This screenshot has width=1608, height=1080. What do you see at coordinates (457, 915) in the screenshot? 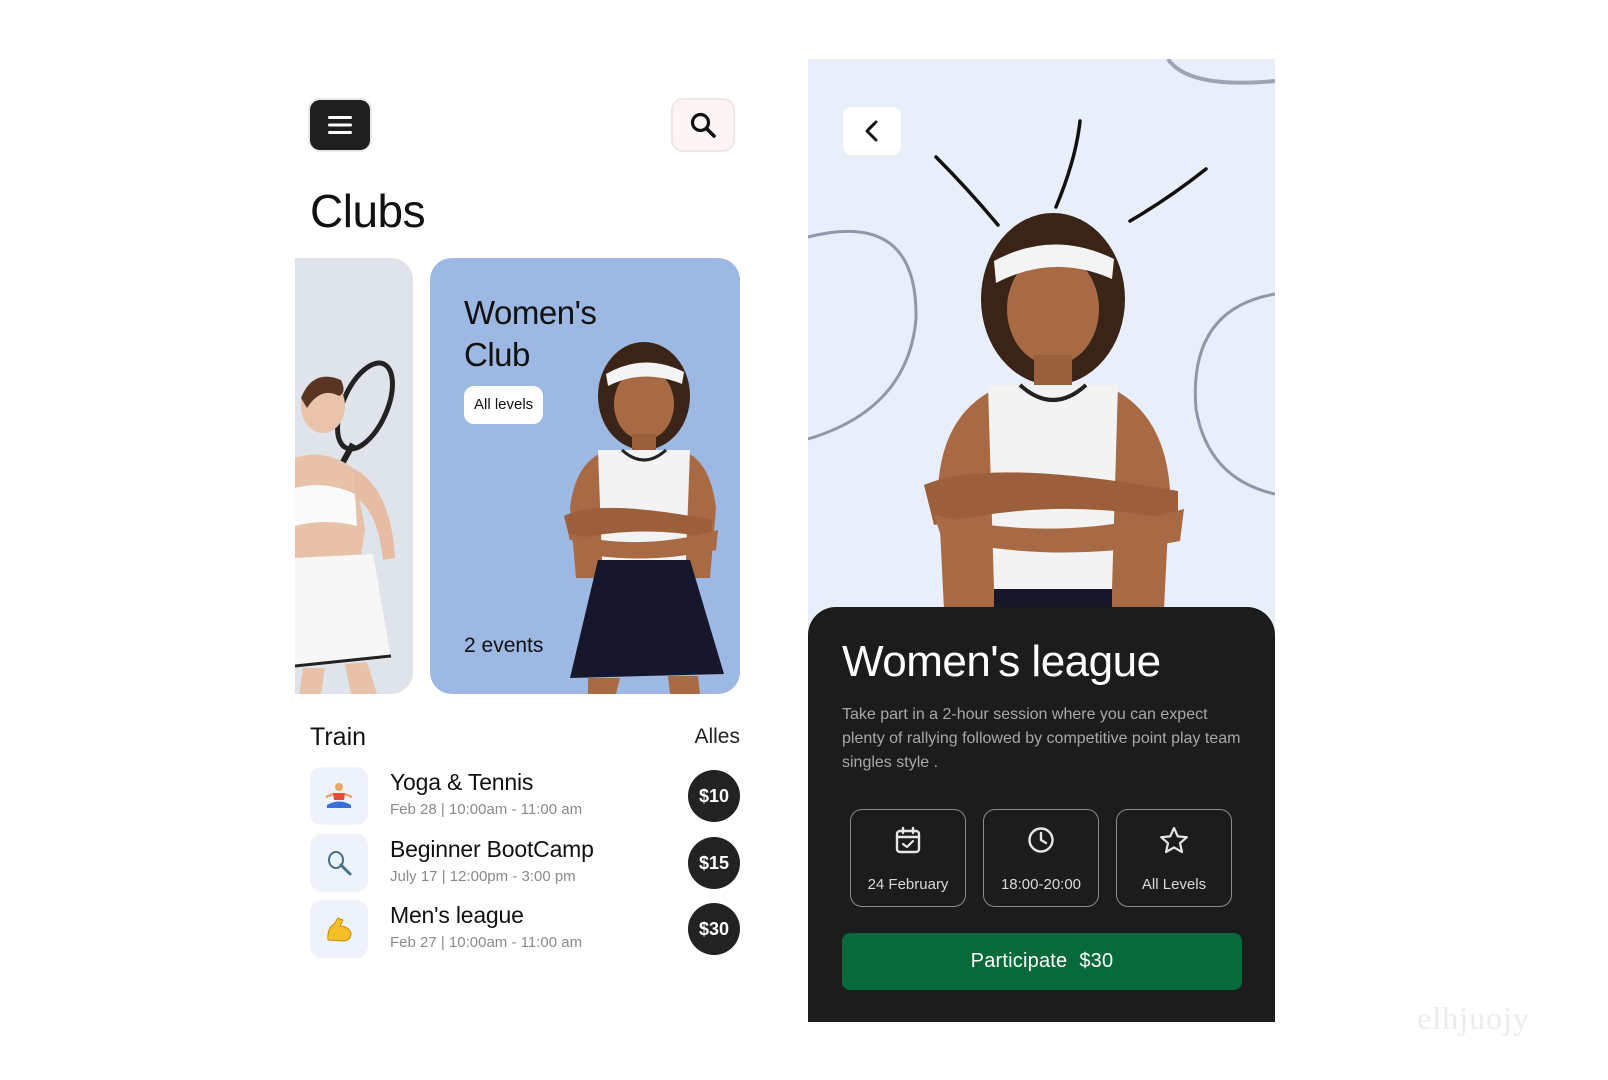
I see `list-item-title: Men's league` at bounding box center [457, 915].